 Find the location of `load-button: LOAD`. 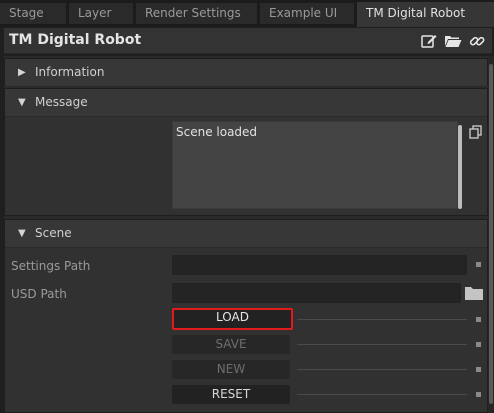

load-button: LOAD is located at coordinates (232, 319).